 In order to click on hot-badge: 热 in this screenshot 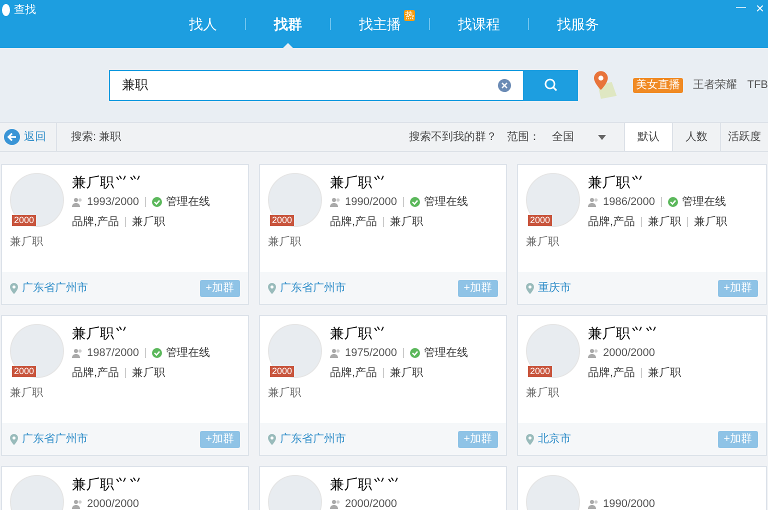, I will do `click(409, 15)`.